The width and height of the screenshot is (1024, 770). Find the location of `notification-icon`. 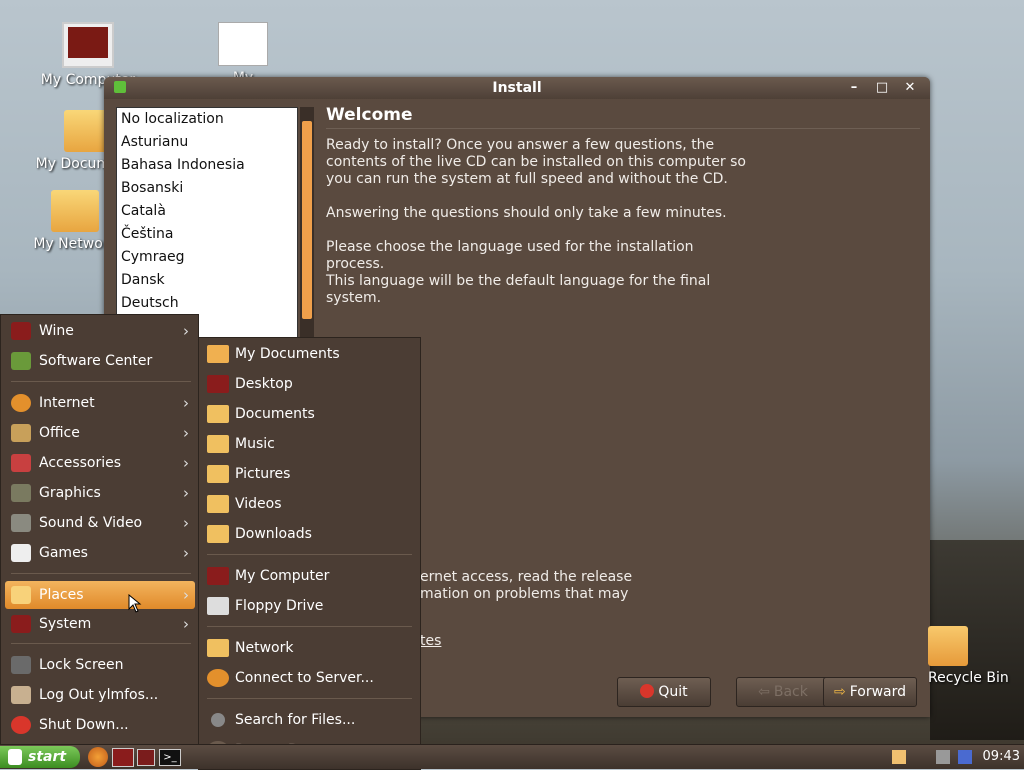

notification-icon is located at coordinates (899, 757).